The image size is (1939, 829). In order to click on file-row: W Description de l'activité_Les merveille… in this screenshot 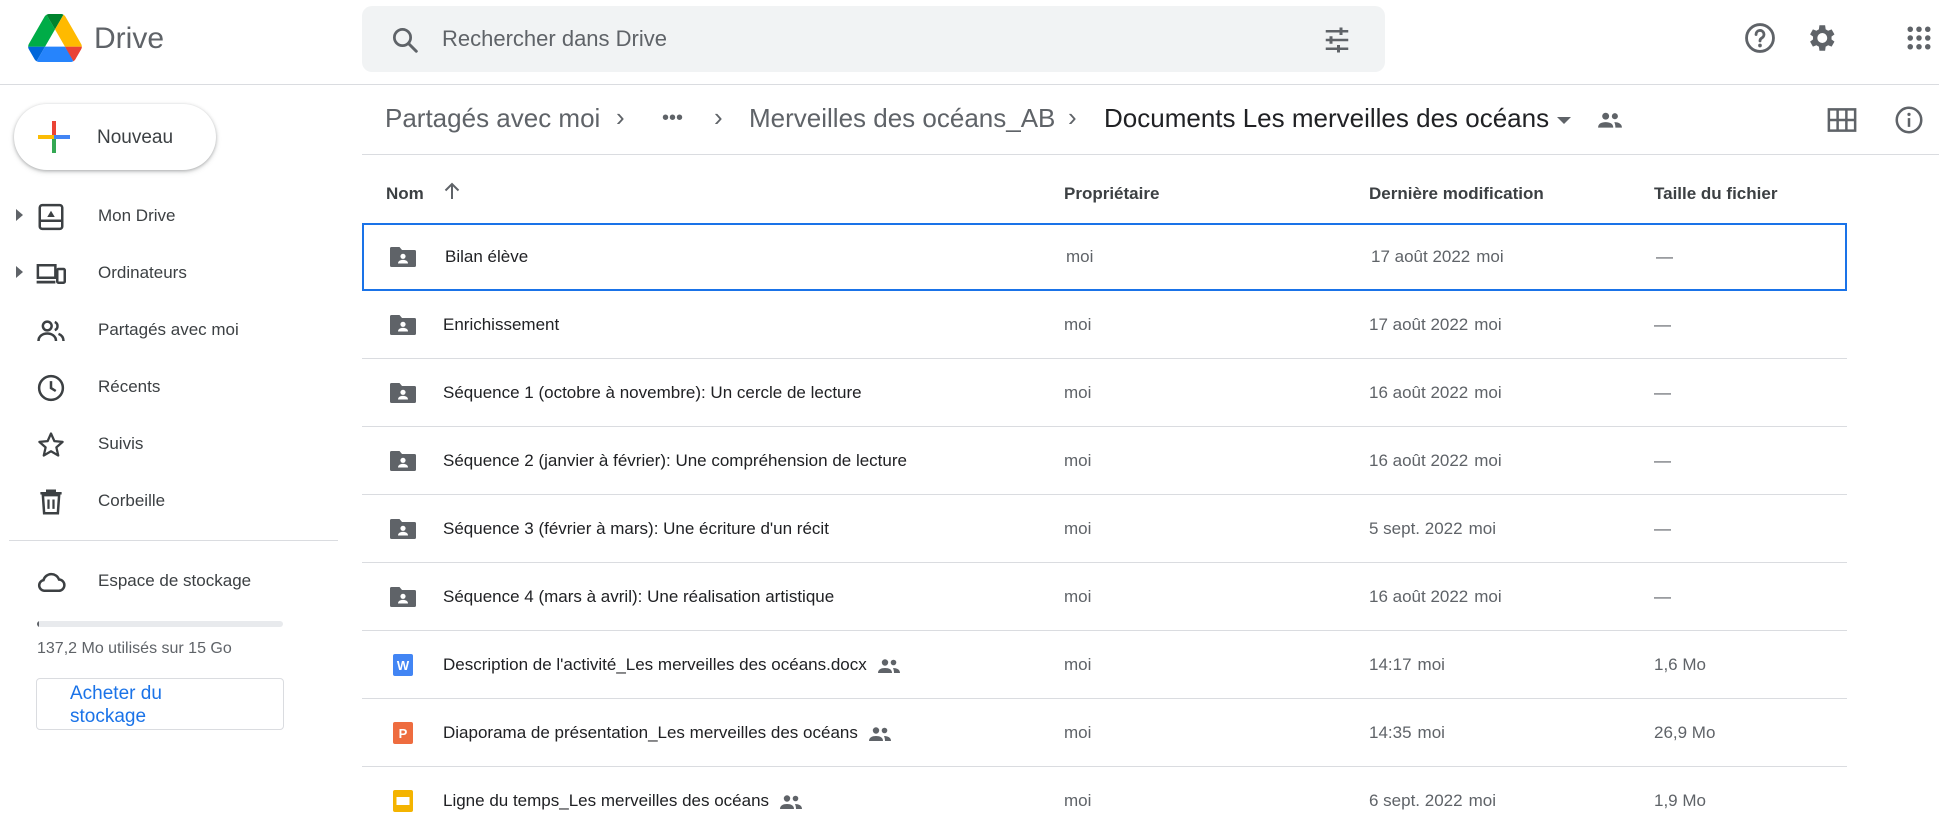, I will do `click(1104, 665)`.